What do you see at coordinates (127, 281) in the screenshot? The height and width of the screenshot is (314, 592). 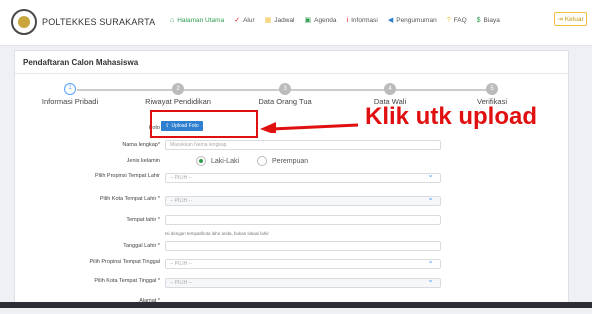 I see `kota-tinggal-label: Pilih Kota Tempat Tinggal *` at bounding box center [127, 281].